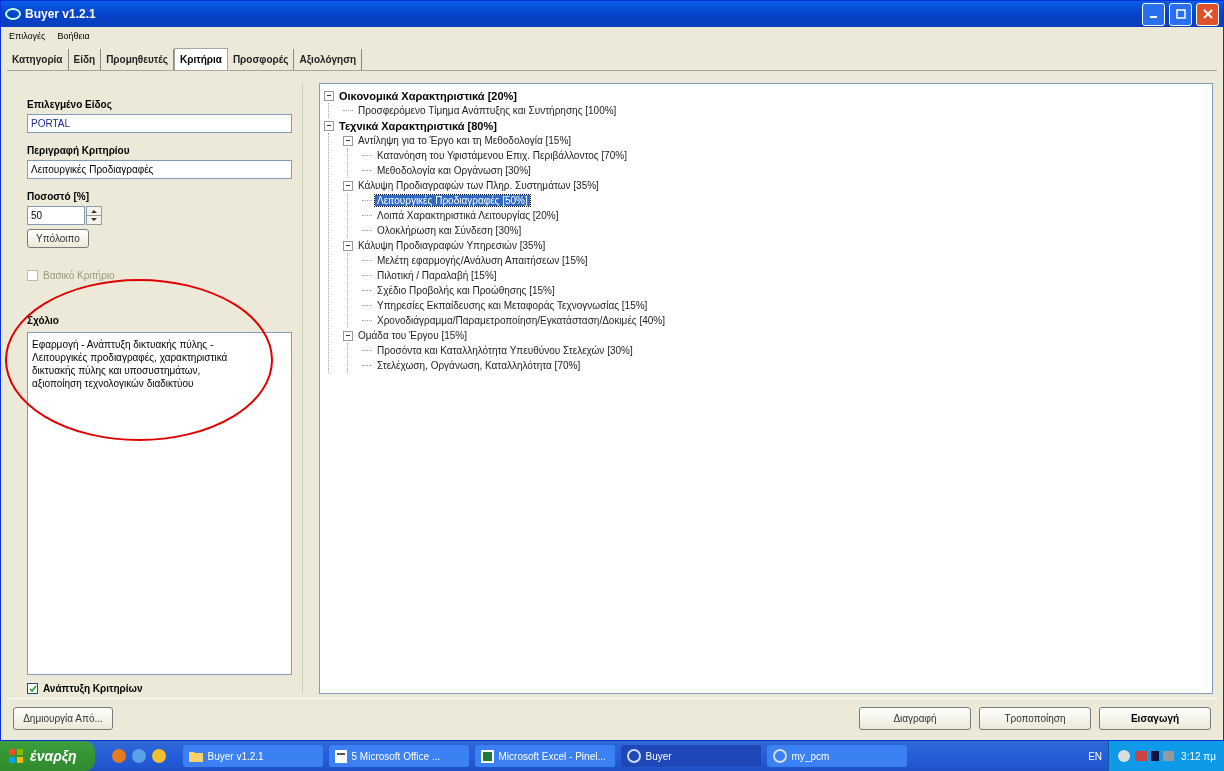  I want to click on tab: Κριτήρια, so click(201, 59).